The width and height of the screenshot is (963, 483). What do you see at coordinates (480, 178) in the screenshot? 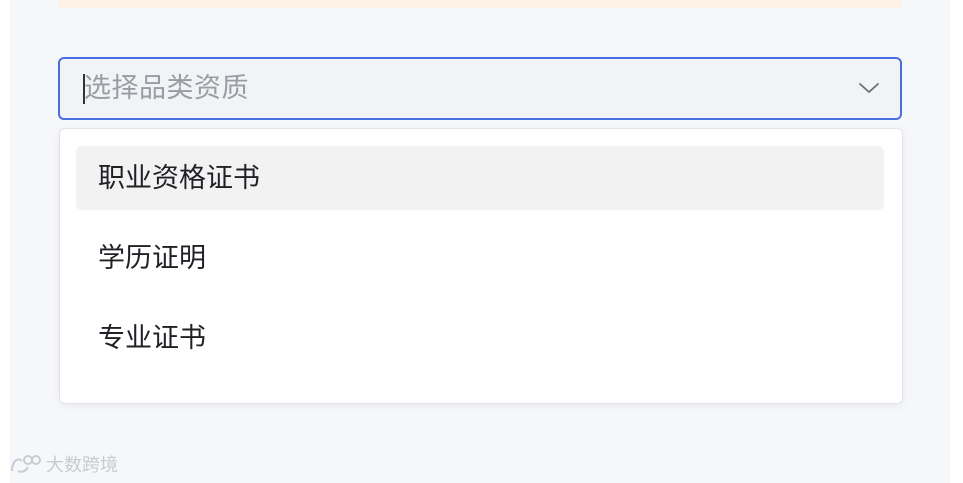
I see `option-vocational-certificate: 职业资格证书` at bounding box center [480, 178].